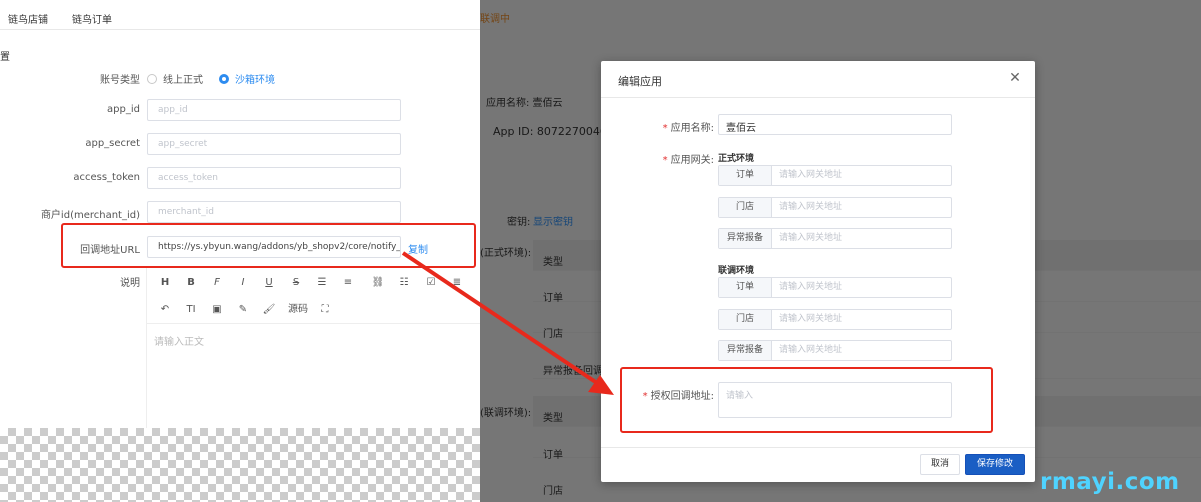 Image resolution: width=1201 pixels, height=502 pixels. I want to click on heading-icon: H, so click(165, 283).